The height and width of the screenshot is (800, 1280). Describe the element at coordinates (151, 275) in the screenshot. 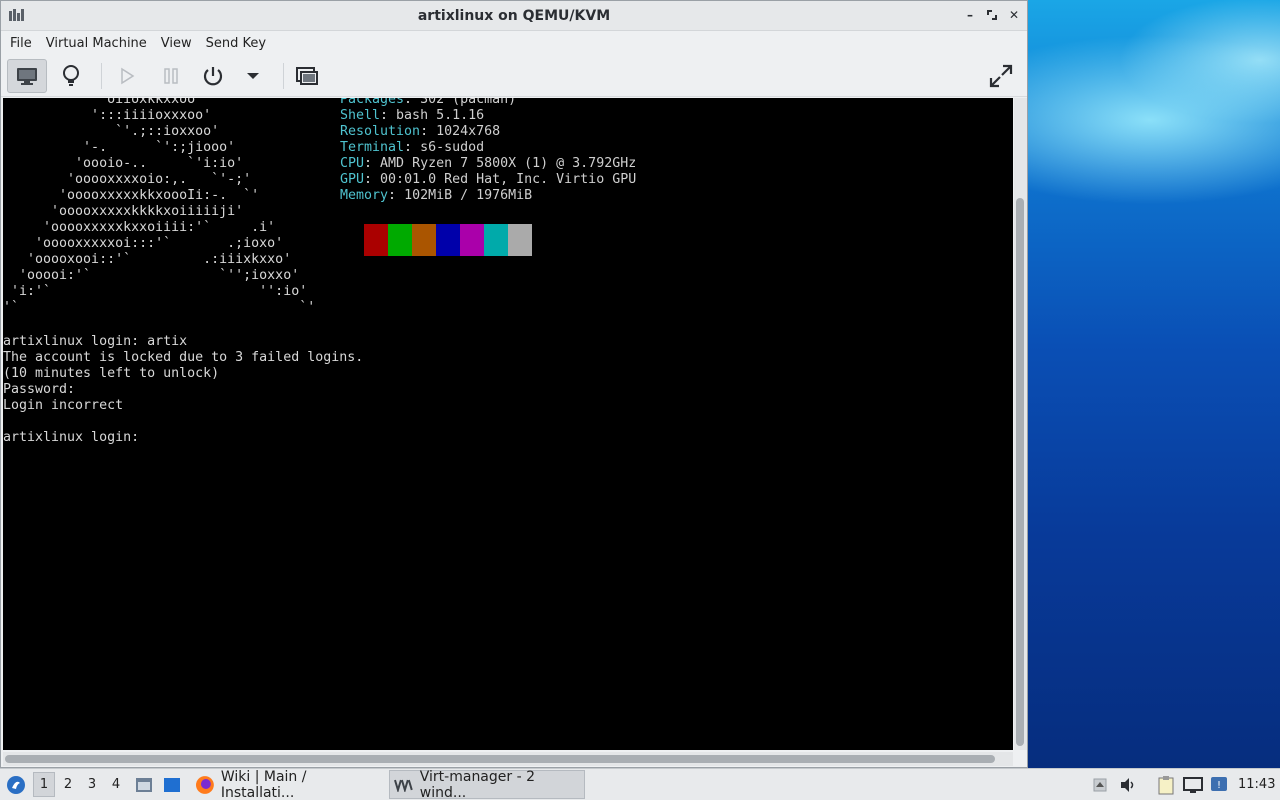

I see `logo-line: 'ooooi:'` `'';ioxxo'` at that location.